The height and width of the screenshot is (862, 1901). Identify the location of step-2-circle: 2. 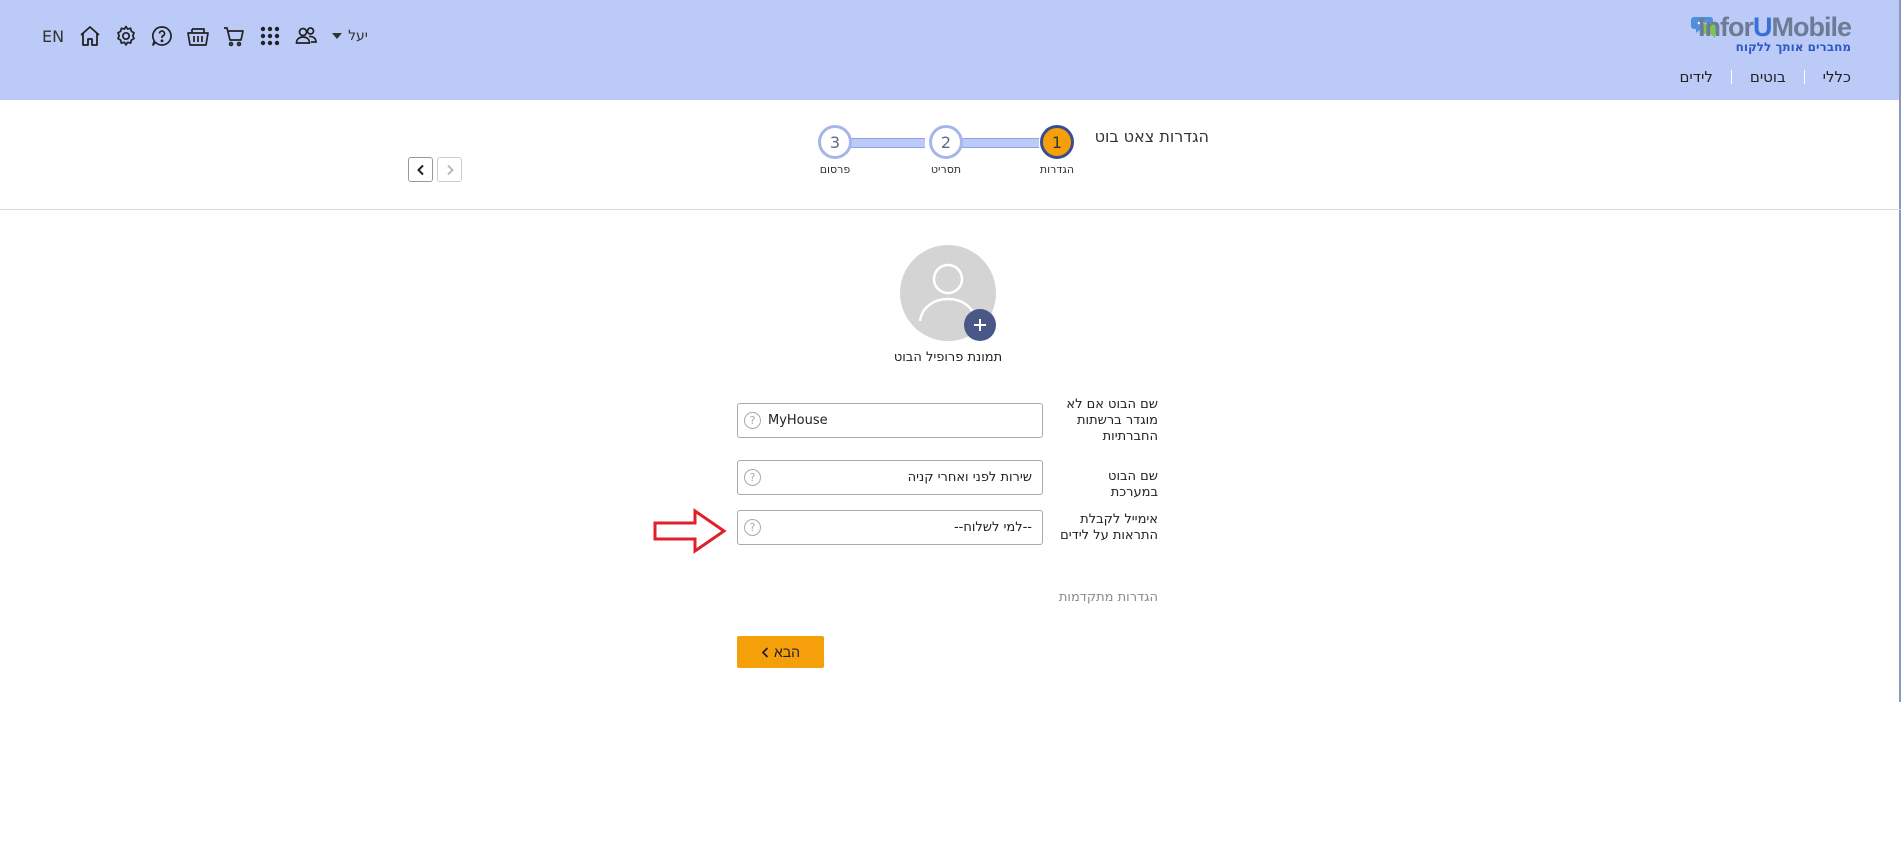
(946, 142).